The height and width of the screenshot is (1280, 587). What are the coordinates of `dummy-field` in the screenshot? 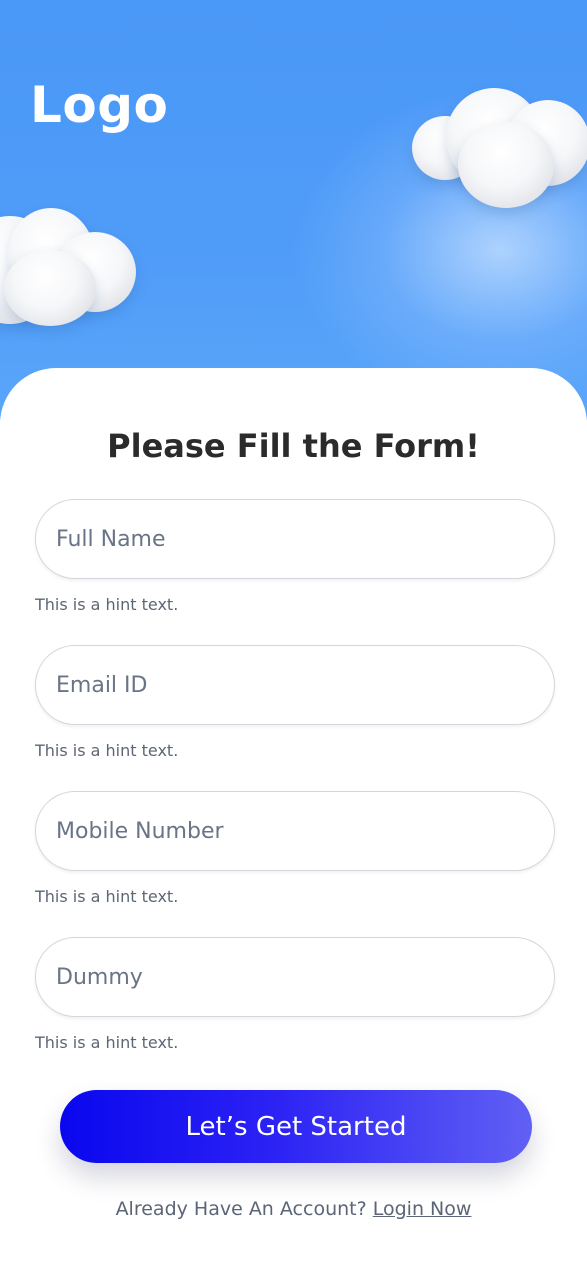 It's located at (295, 977).